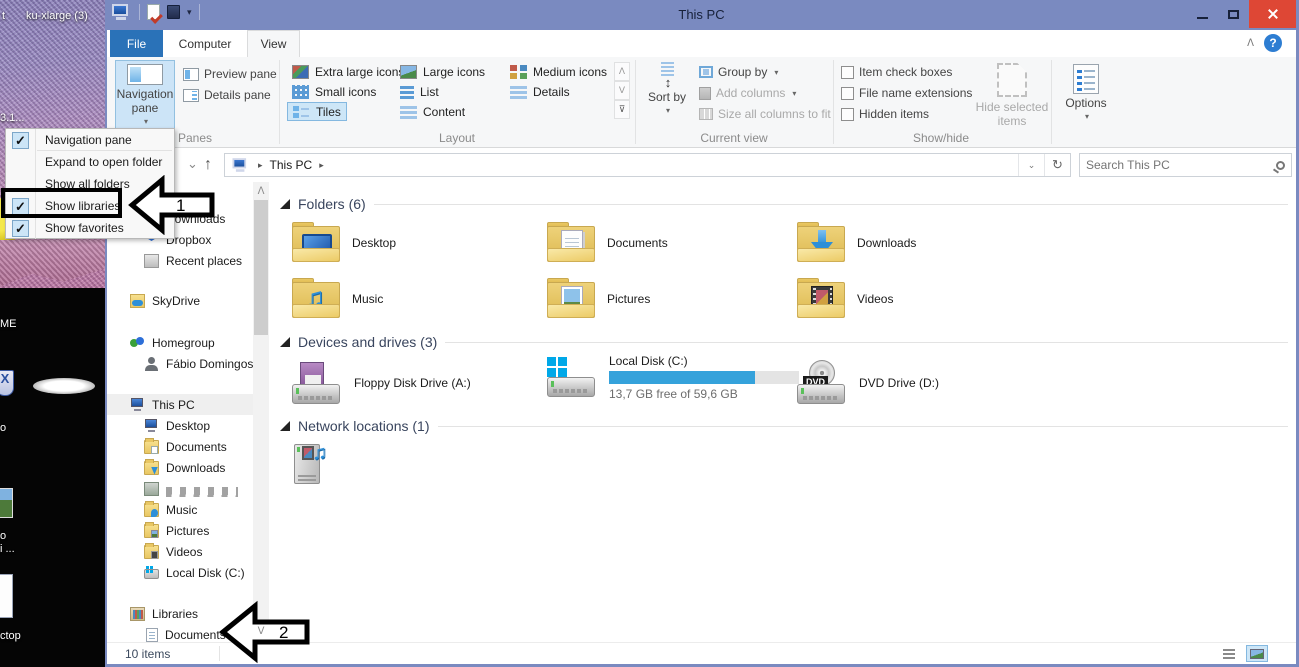  Describe the element at coordinates (784, 426) in the screenshot. I see `group-header-network: Network locations (1)` at that location.